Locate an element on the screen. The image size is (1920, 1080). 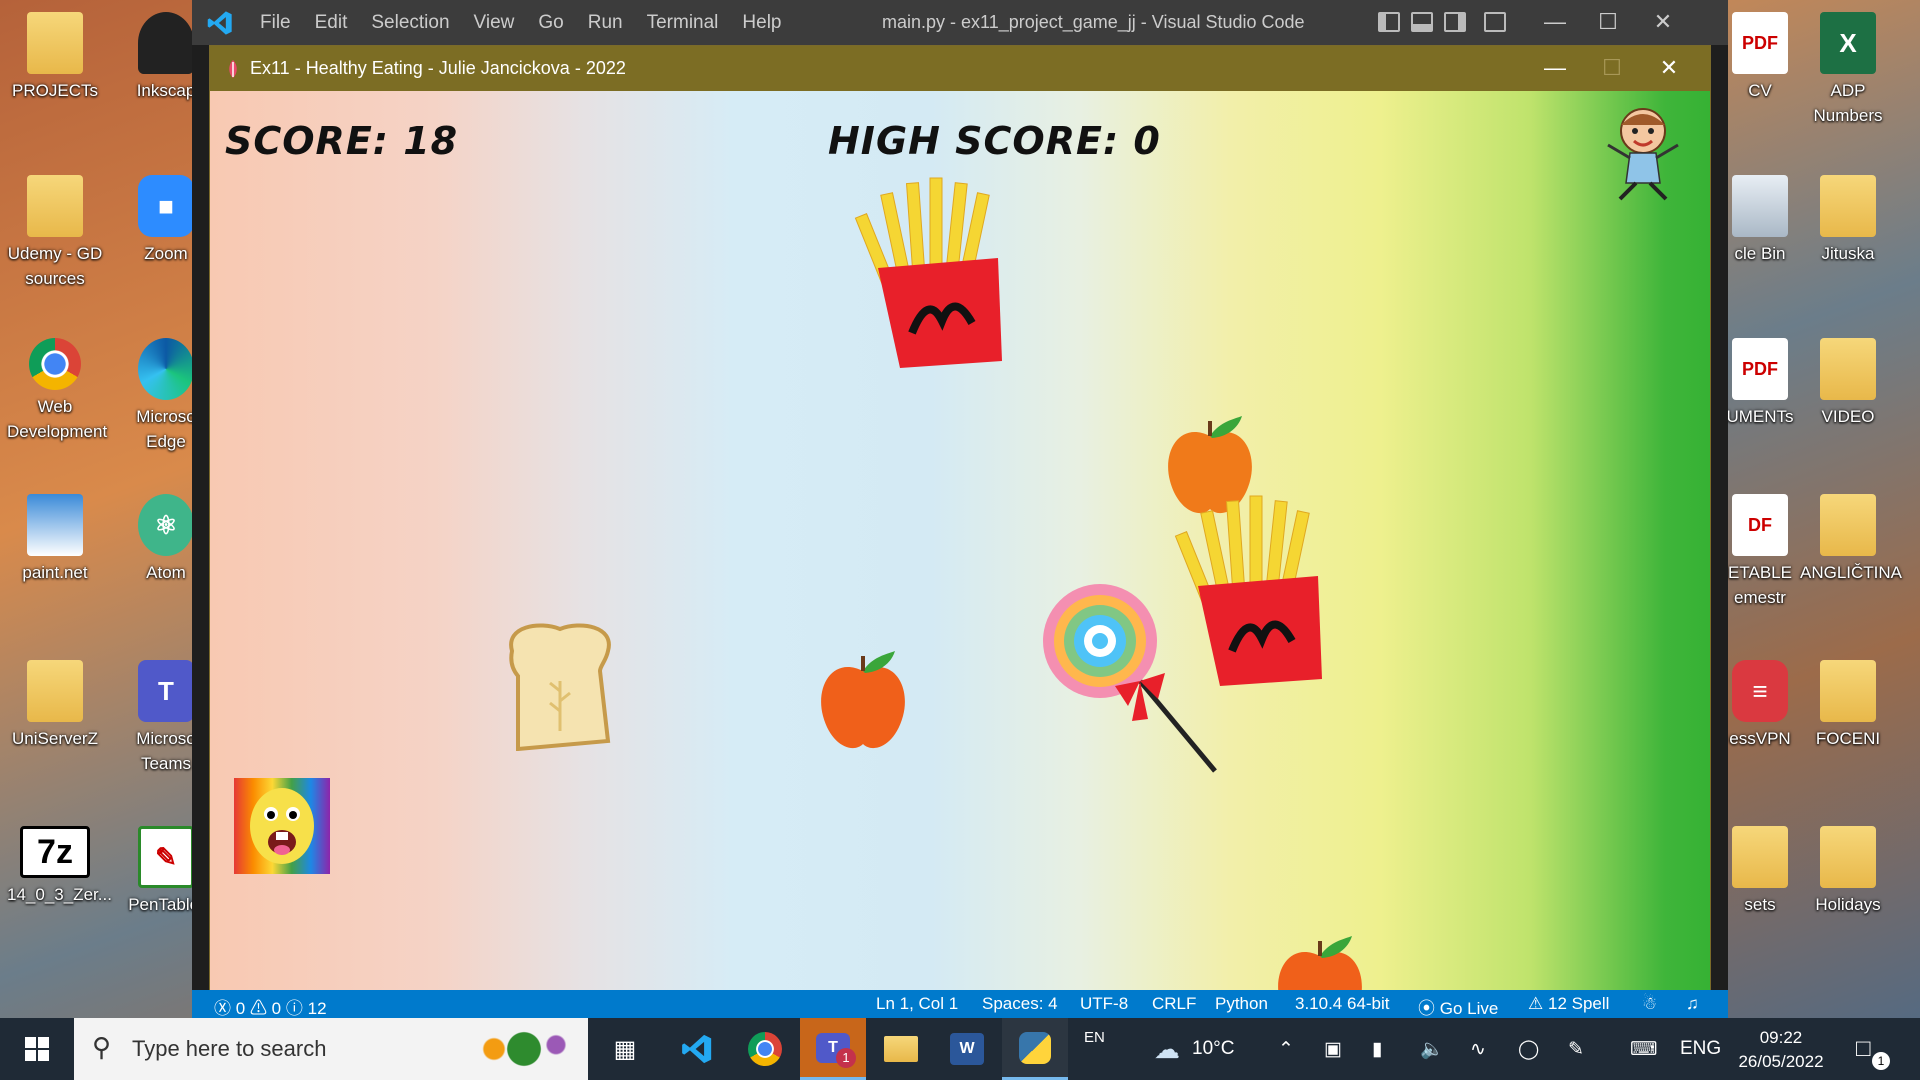
taskbar-python is located at coordinates (1035, 1049).